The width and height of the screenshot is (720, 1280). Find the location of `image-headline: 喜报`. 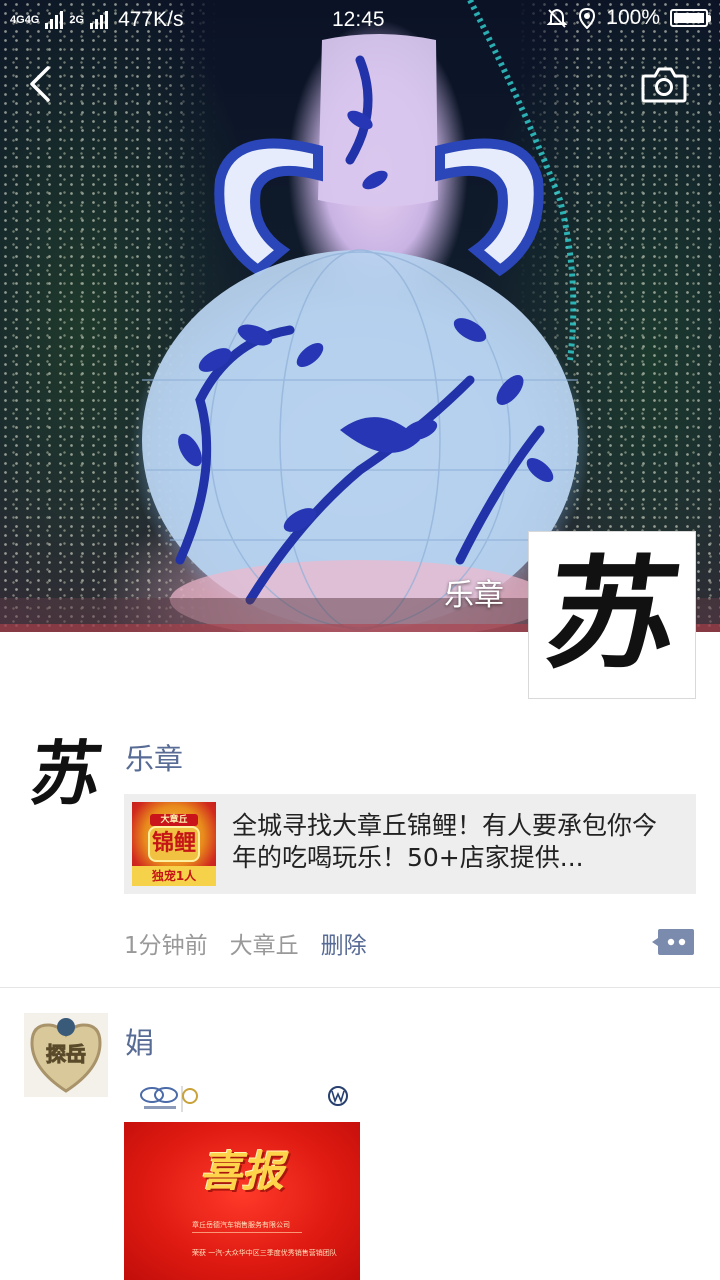

image-headline: 喜报 is located at coordinates (241, 1171).